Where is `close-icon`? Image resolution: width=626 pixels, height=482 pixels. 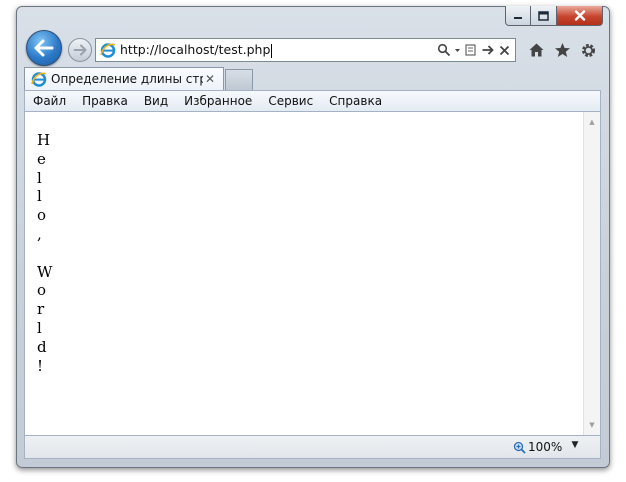
close-icon is located at coordinates (579, 15).